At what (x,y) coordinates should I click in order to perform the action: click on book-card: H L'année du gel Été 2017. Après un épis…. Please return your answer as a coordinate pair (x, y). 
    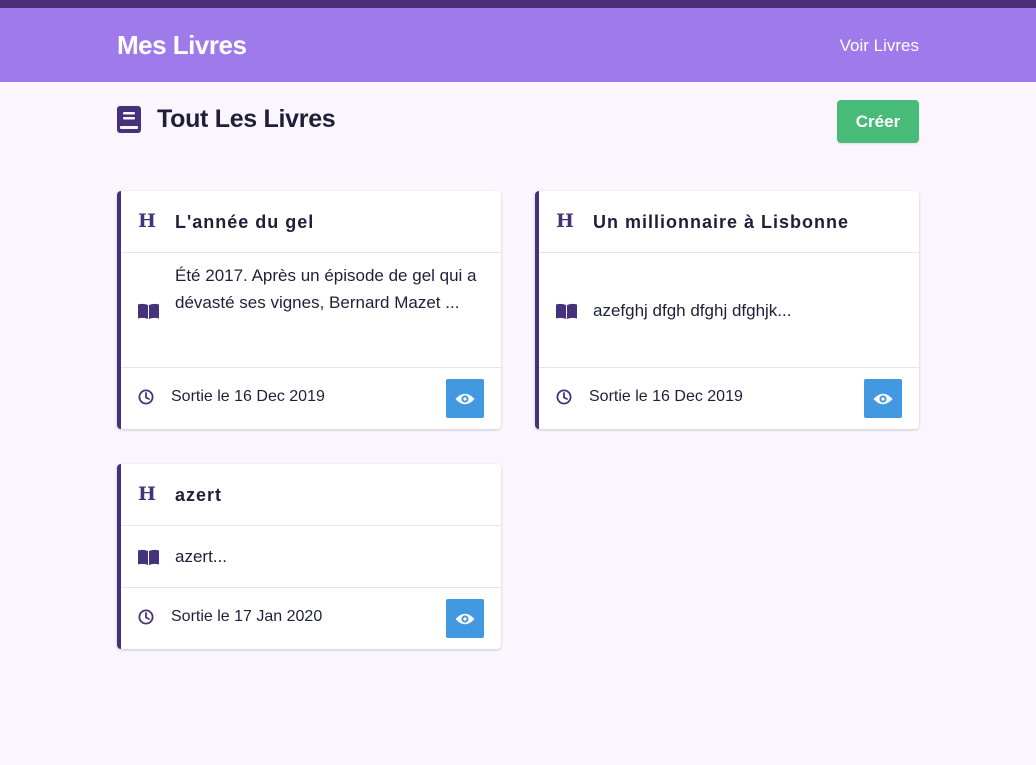
    Looking at the image, I should click on (309, 310).